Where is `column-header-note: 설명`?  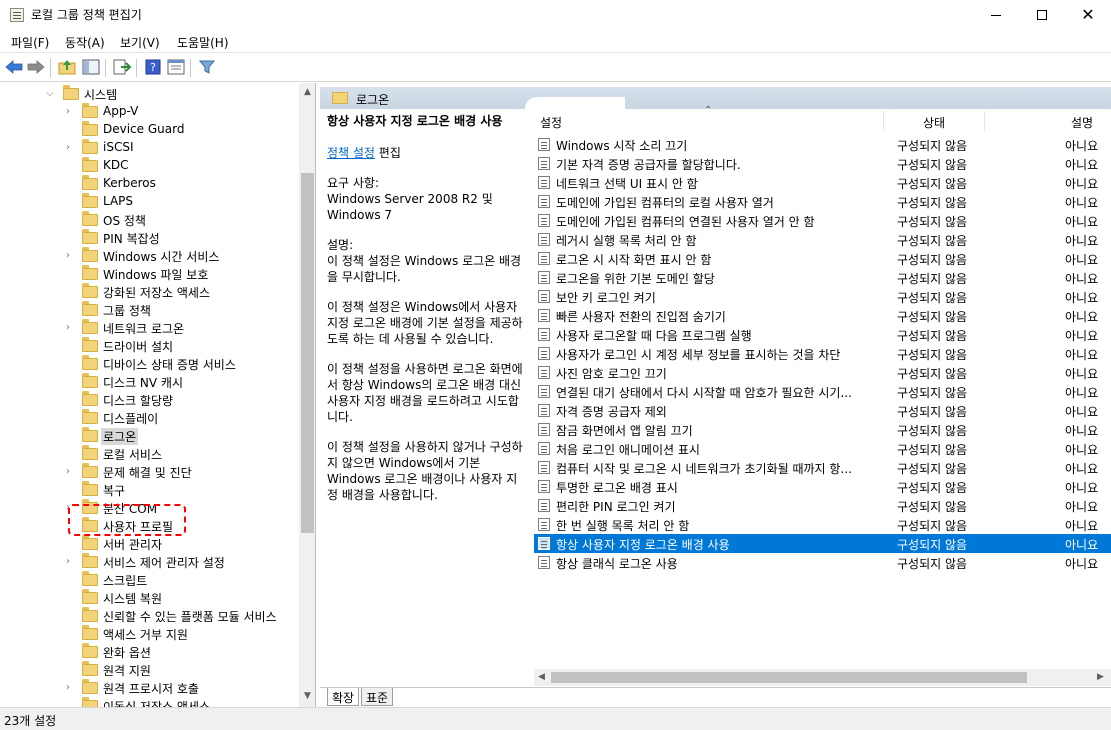 column-header-note: 설명 is located at coordinates (1082, 122).